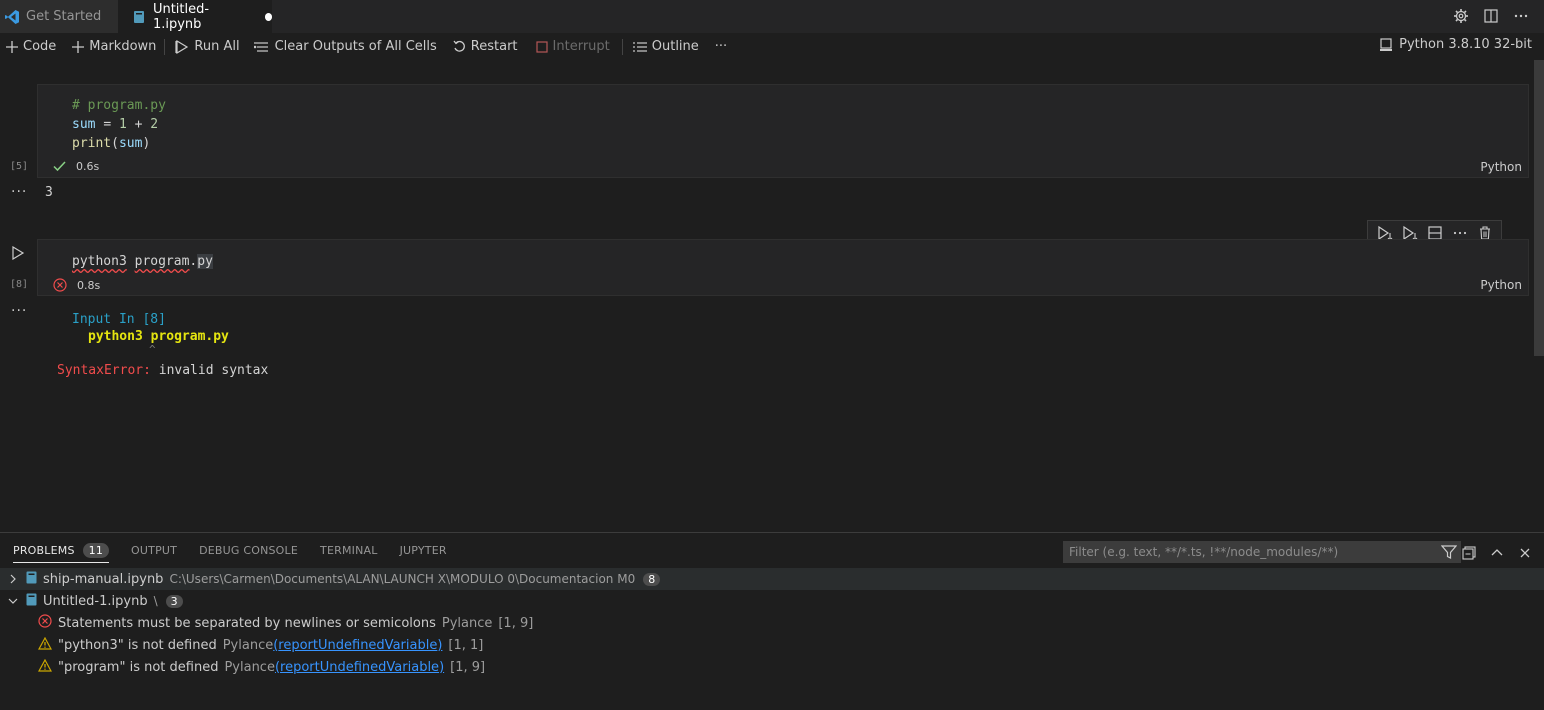 The height and width of the screenshot is (710, 1544). Describe the element at coordinates (541, 46) in the screenshot. I see `stop-icon` at that location.